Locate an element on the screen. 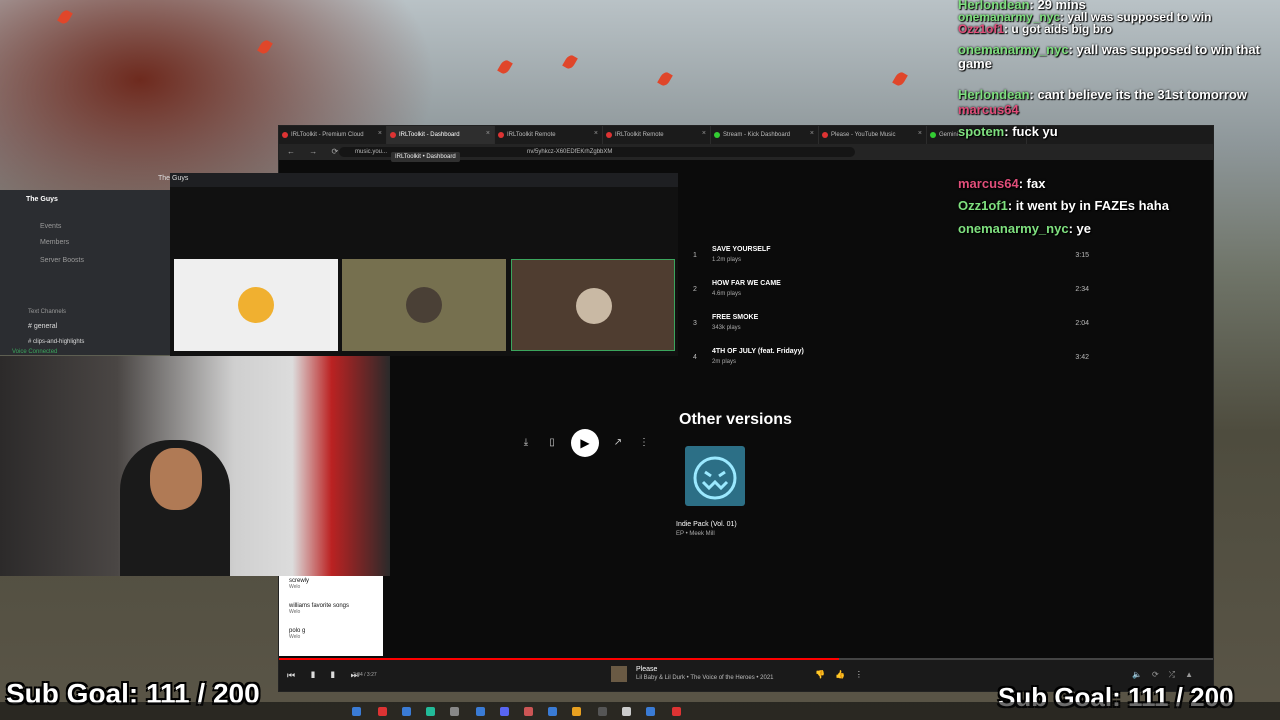 Image resolution: width=1280 pixels, height=720 pixels. chat-user: marcus64 is located at coordinates (988, 109).